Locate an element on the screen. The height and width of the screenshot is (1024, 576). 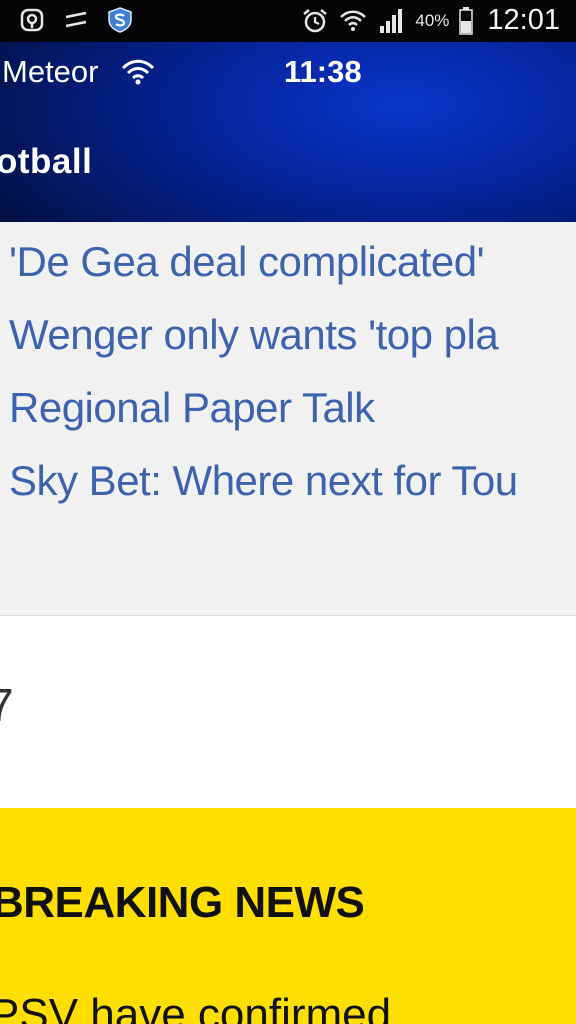
notification-dash-icon is located at coordinates (76, 19).